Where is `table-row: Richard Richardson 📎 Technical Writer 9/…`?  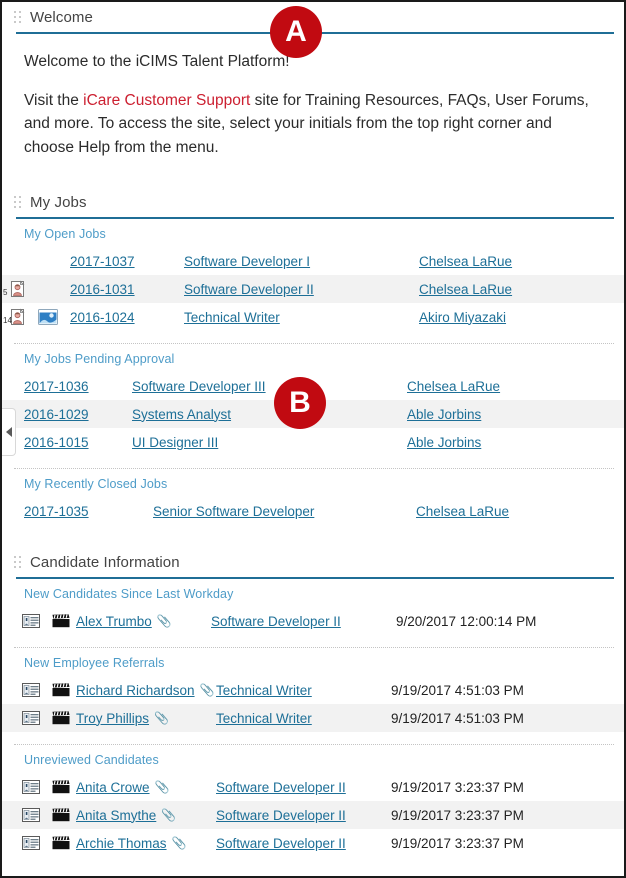 table-row: Richard Richardson 📎 Technical Writer 9/… is located at coordinates (313, 690).